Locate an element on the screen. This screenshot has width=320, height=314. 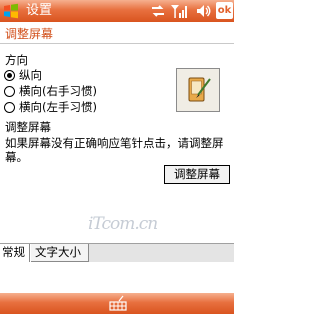
radio-landscape-right is located at coordinates (9, 91).